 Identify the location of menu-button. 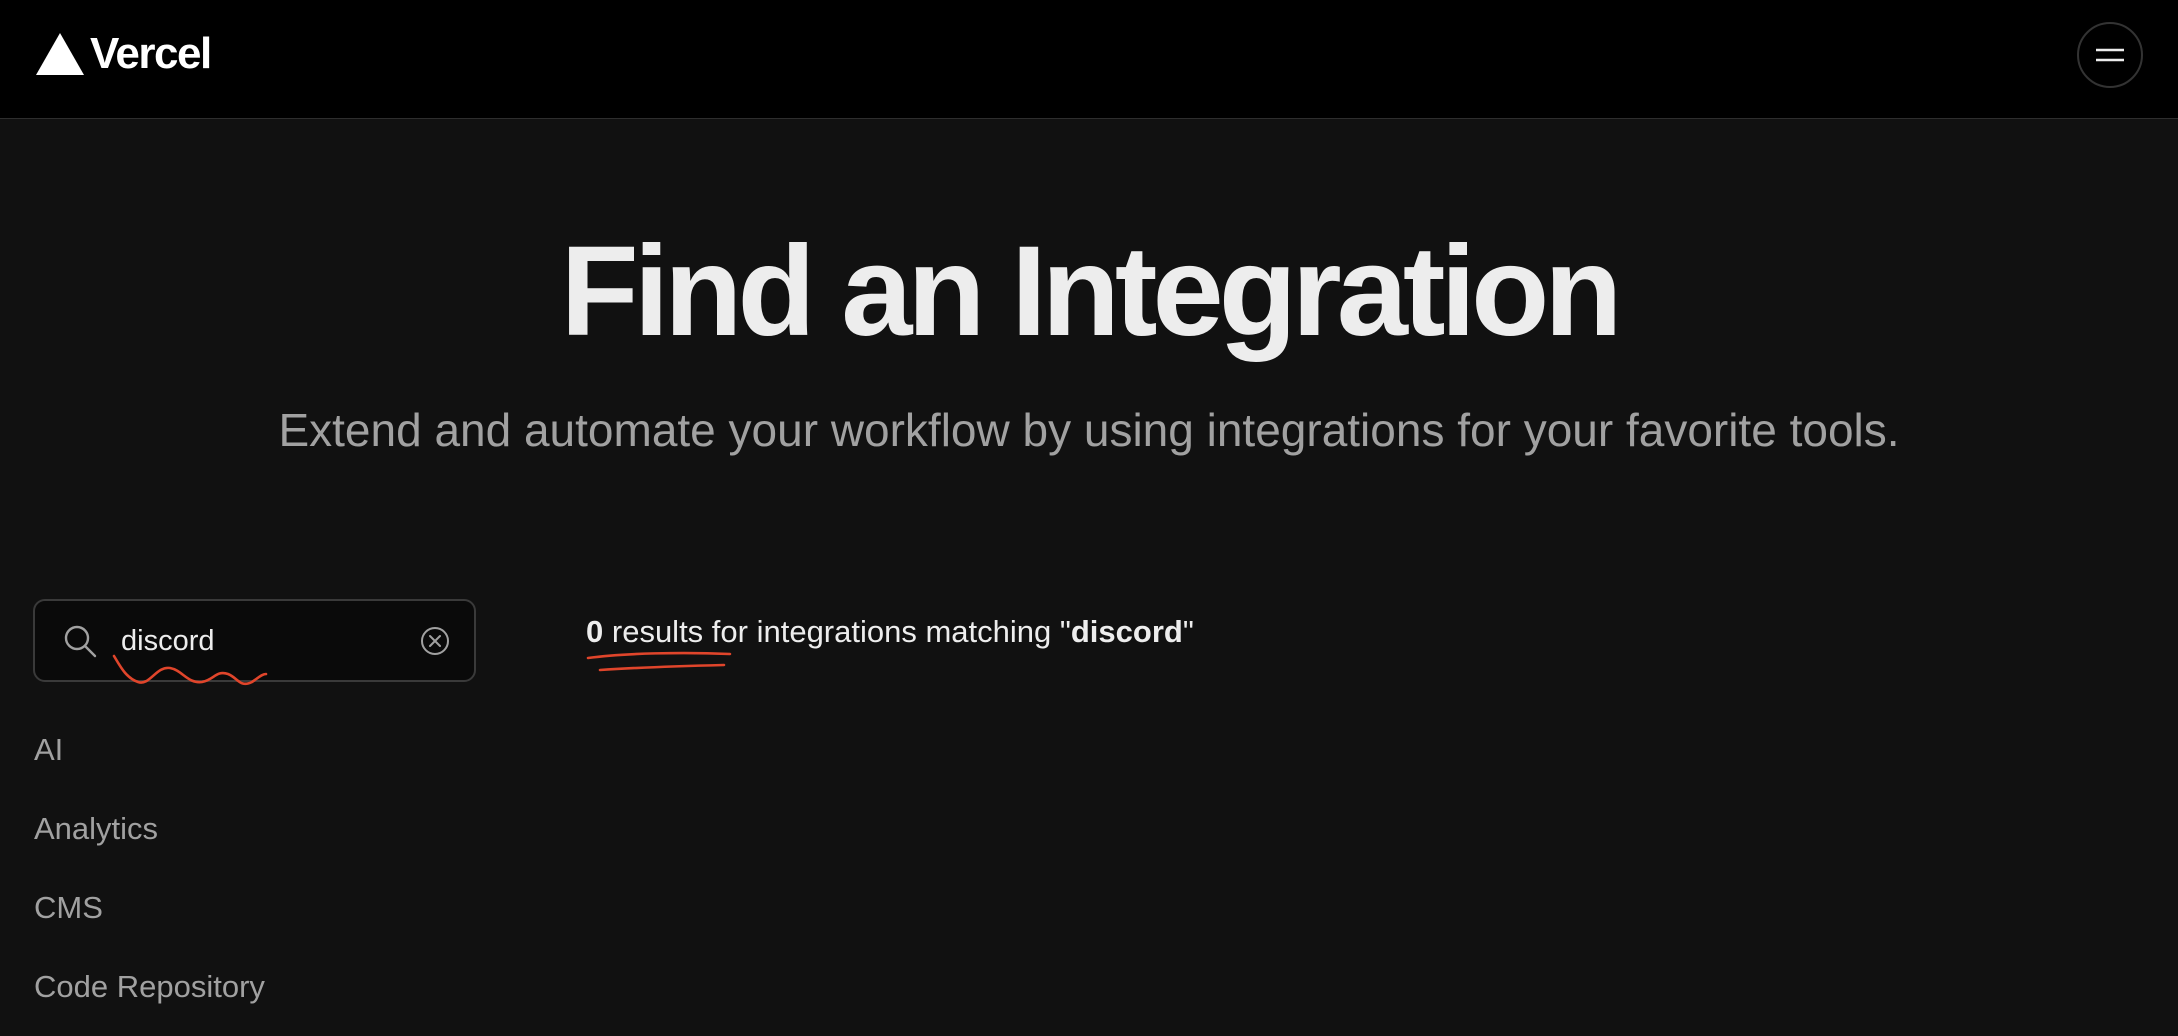
(2110, 55).